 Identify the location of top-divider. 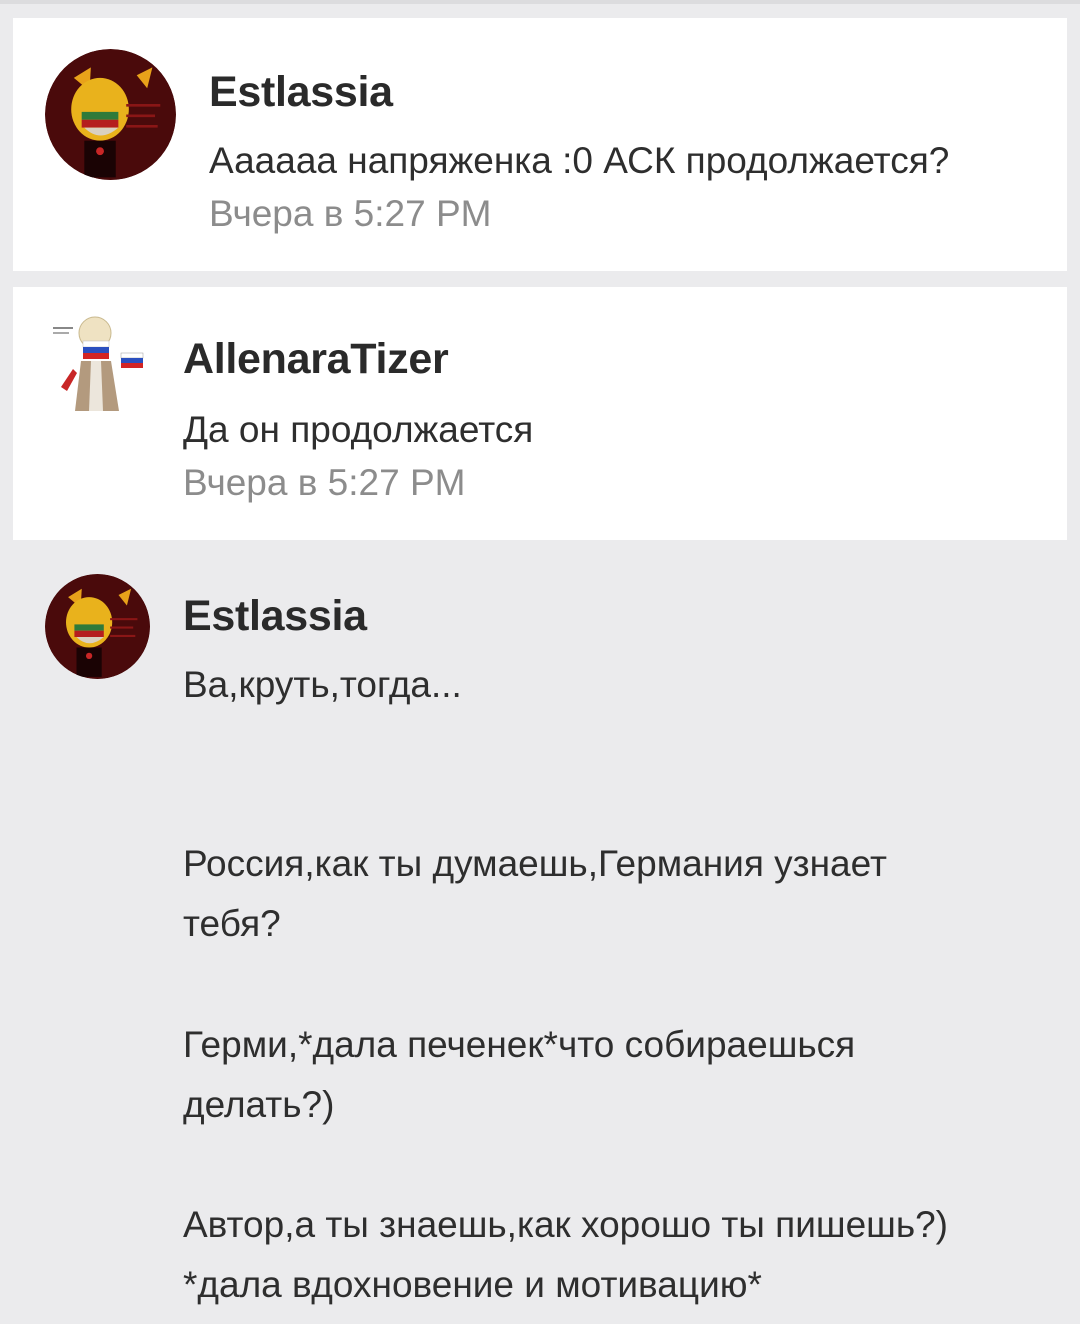
(540, 2).